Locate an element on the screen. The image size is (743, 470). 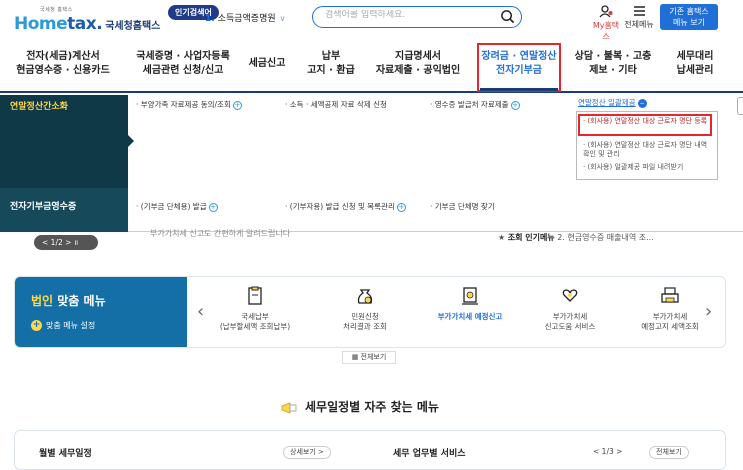
bulk-provide-link: 연말정산 일괄제공 − is located at coordinates (612, 102).